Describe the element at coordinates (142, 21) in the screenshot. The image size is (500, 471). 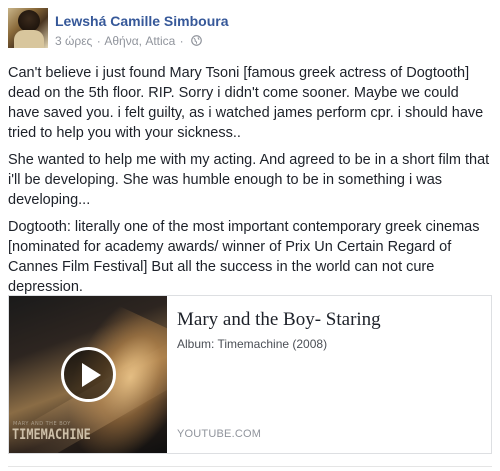
I see `author-name-link: Lewshá Camille Simboura` at that location.